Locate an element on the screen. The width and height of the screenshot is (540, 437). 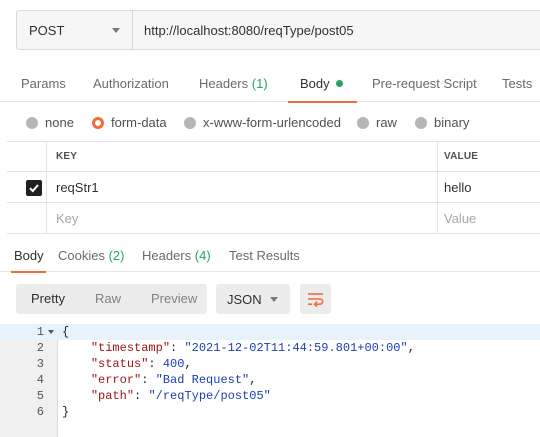
code-line: 1 { is located at coordinates (270, 332).